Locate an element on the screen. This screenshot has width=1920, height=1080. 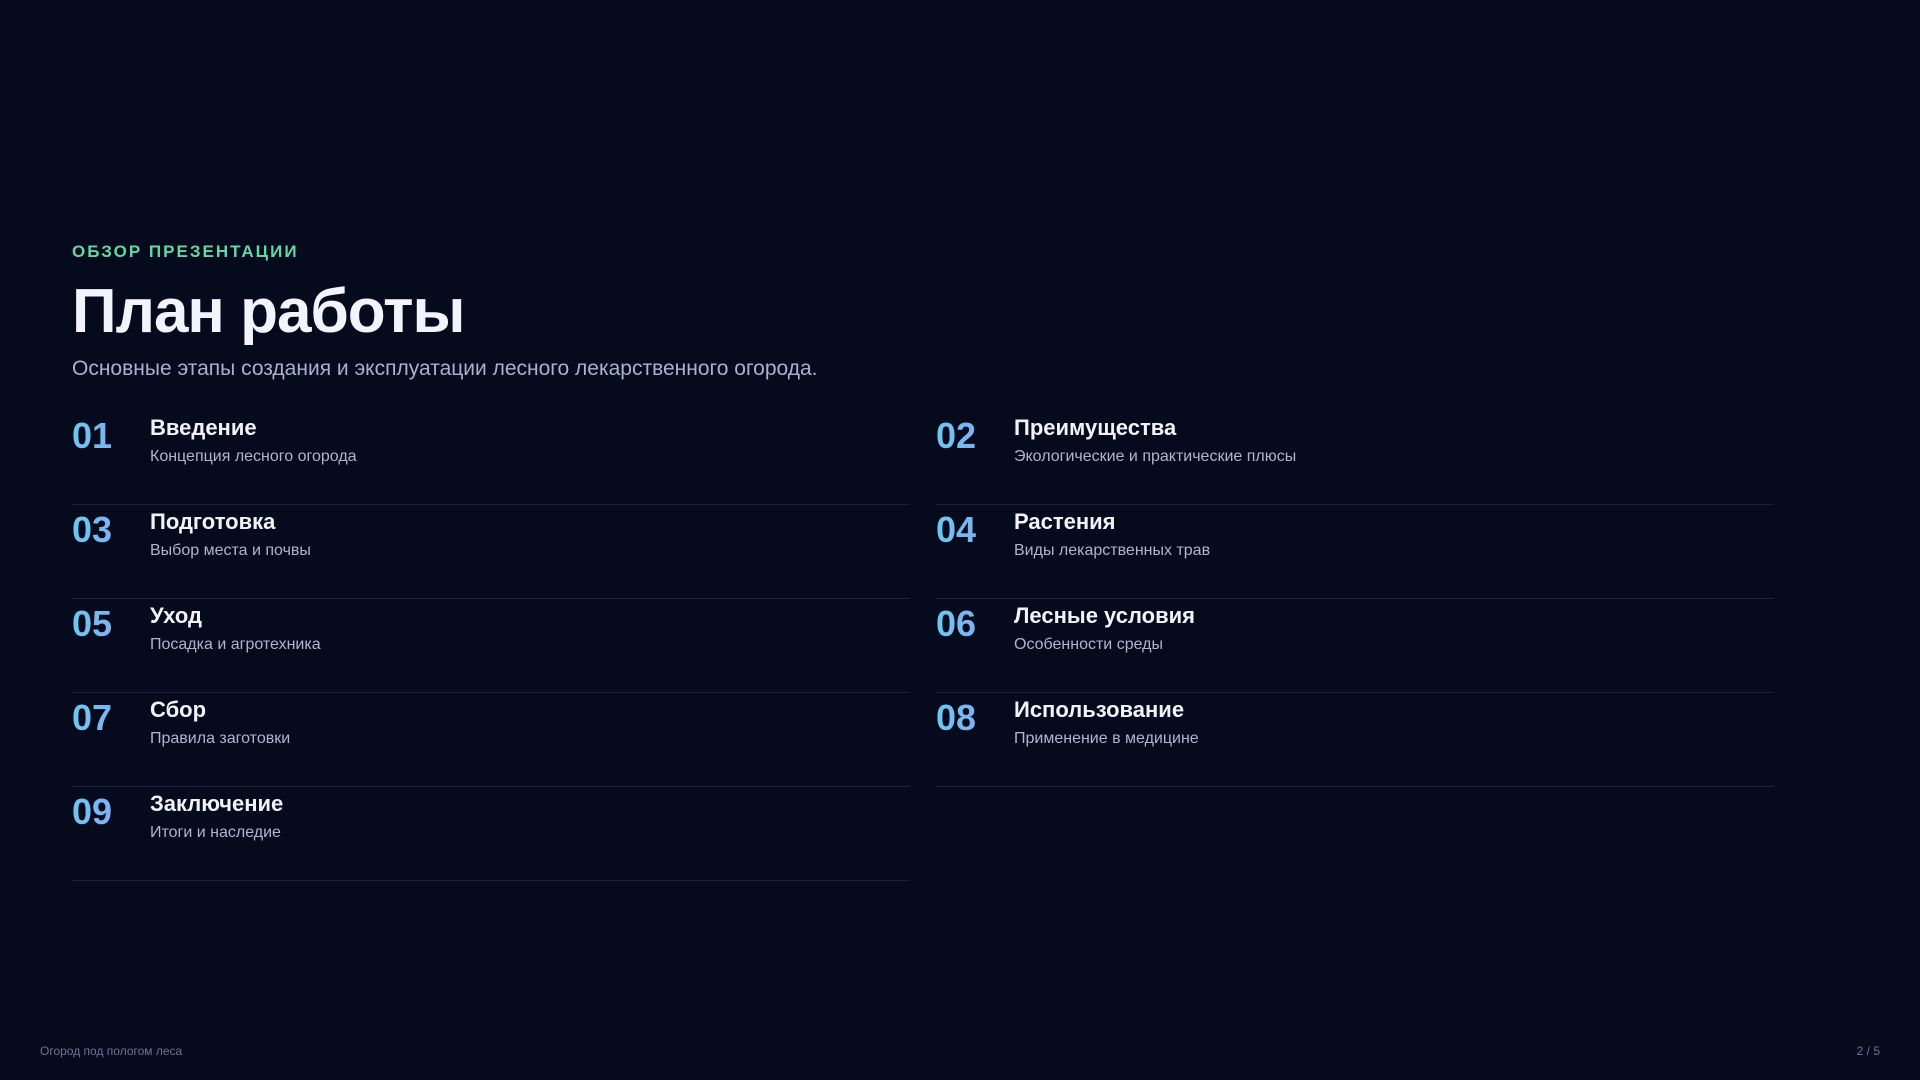
agenda-texts: Заключение Итоги и наследие is located at coordinates (216, 815).